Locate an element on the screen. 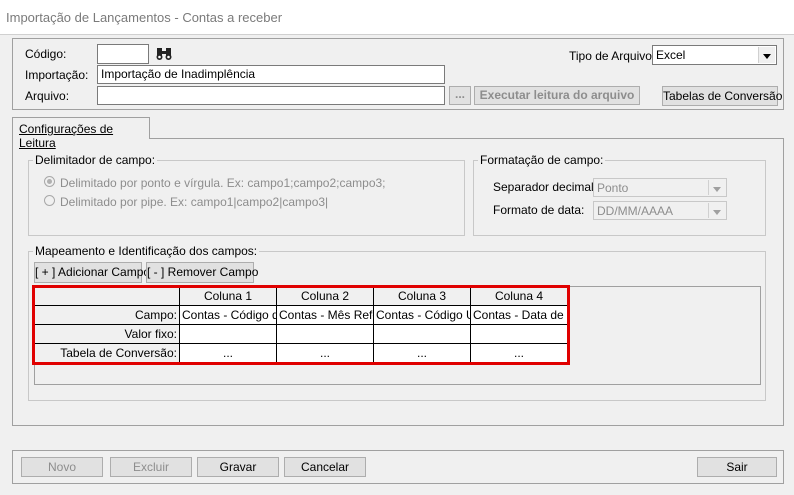 Image resolution: width=794 pixels, height=495 pixels. title-divider is located at coordinates (397, 34).